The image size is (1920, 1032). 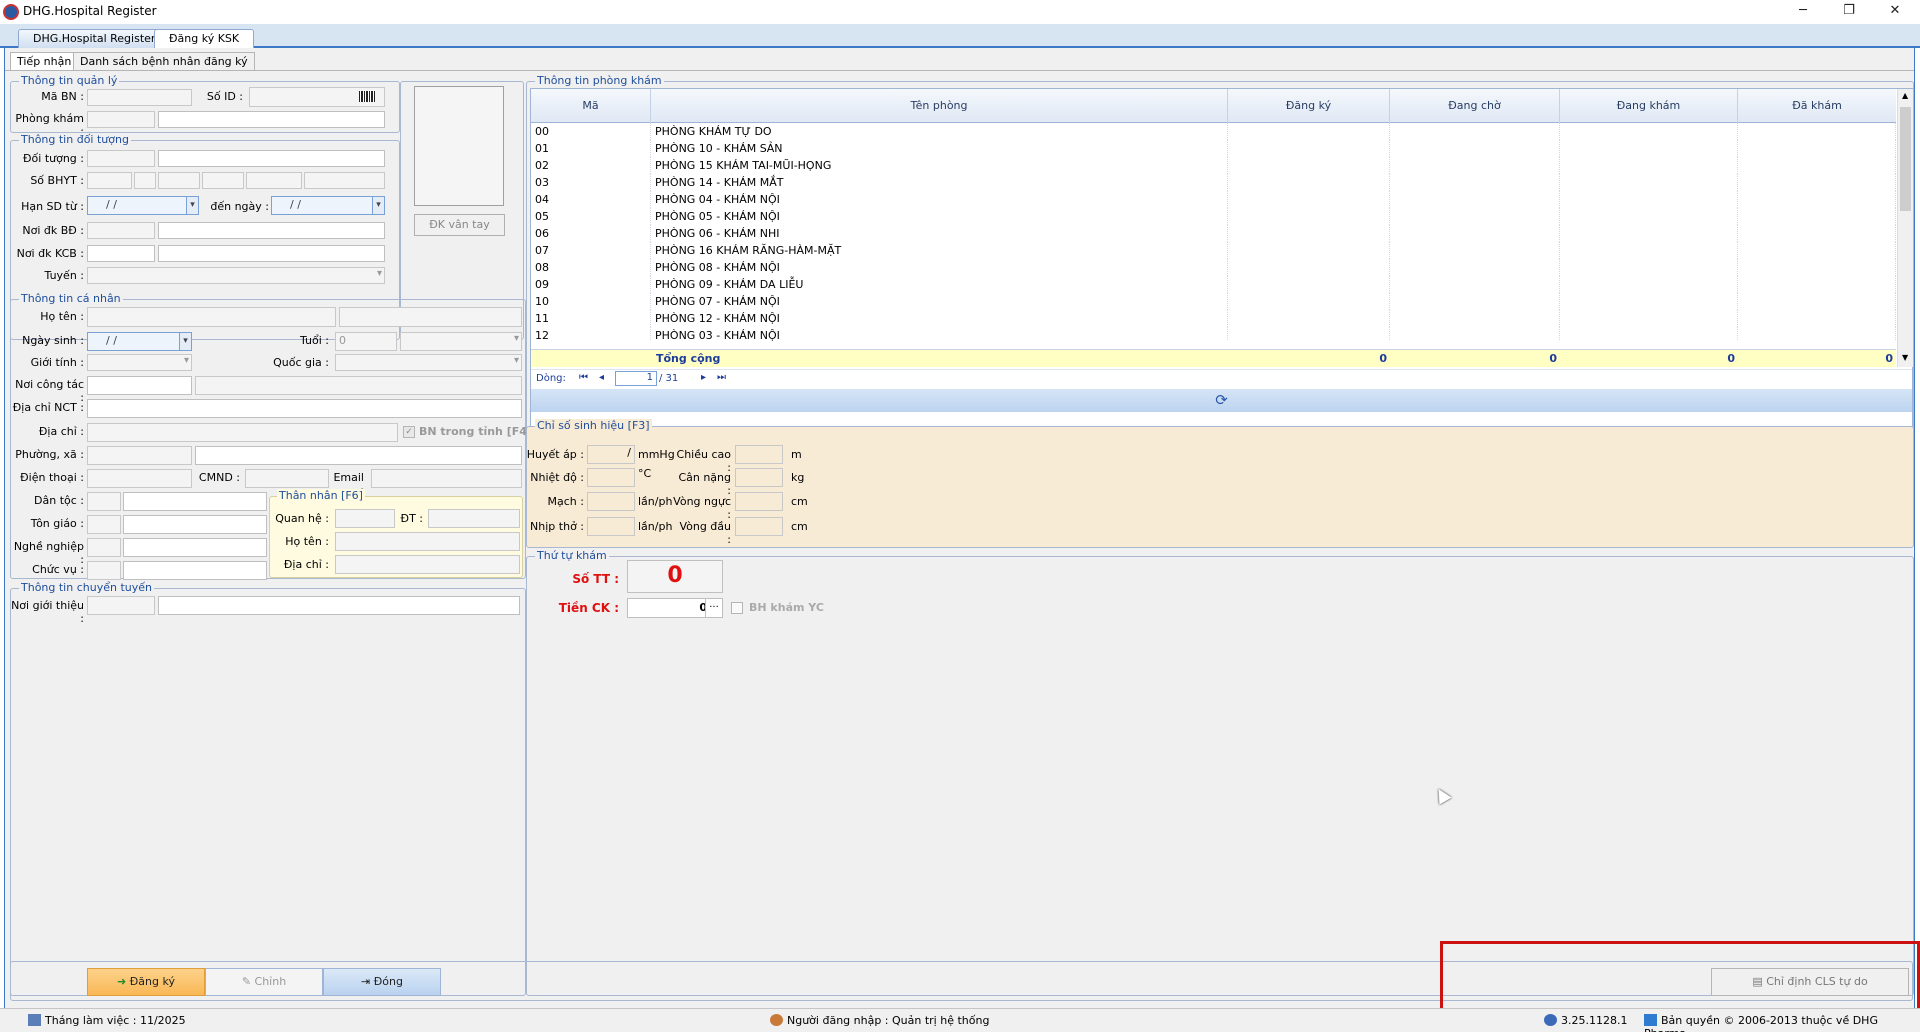 I want to click on dong-button: ⇥ Đóng, so click(x=382, y=982).